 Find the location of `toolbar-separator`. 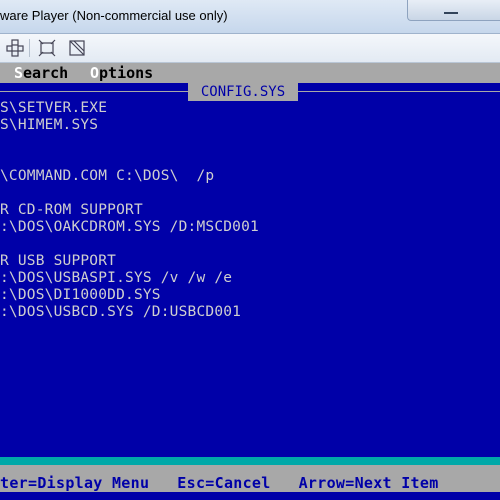

toolbar-separator is located at coordinates (29, 48).